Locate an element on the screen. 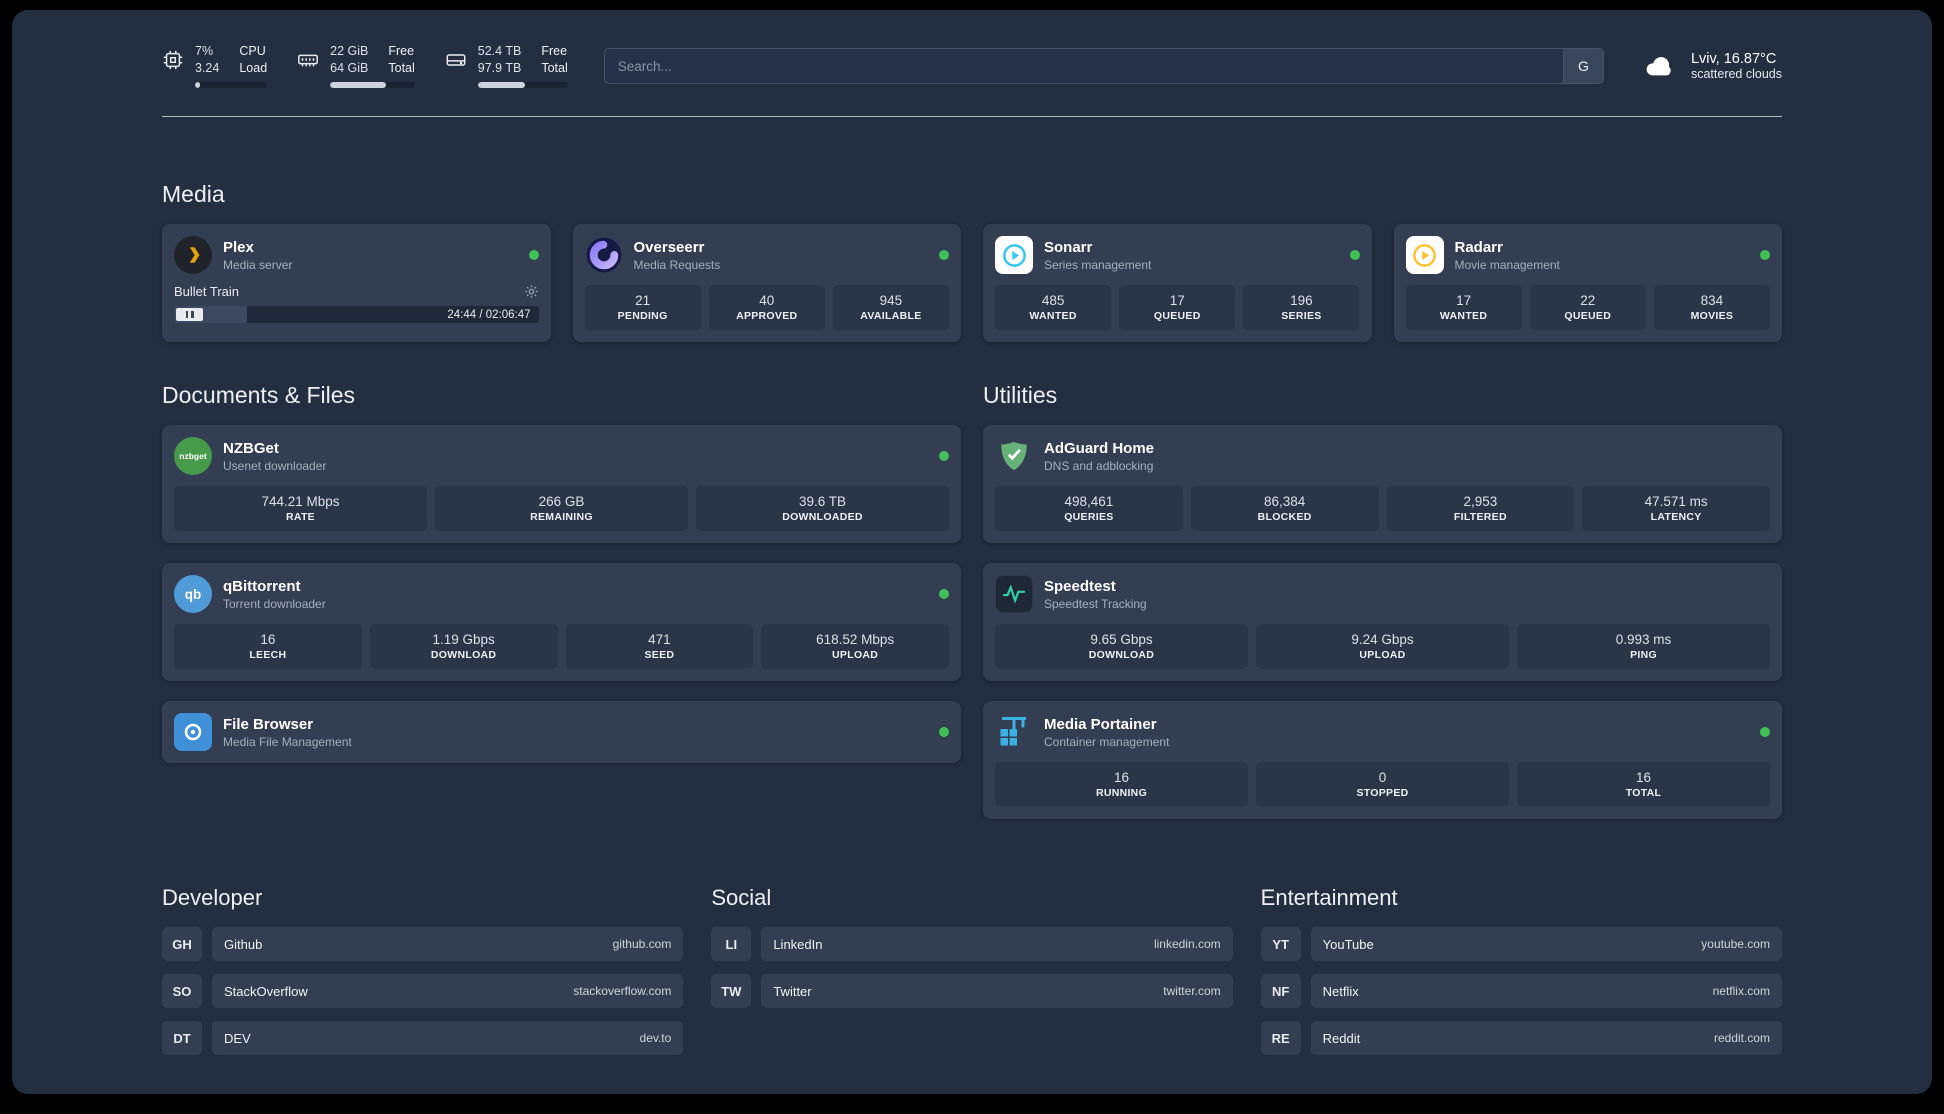 The image size is (1944, 1114). disk-widget: 52.4 TB Free 97.9 TB Total is located at coordinates (506, 66).